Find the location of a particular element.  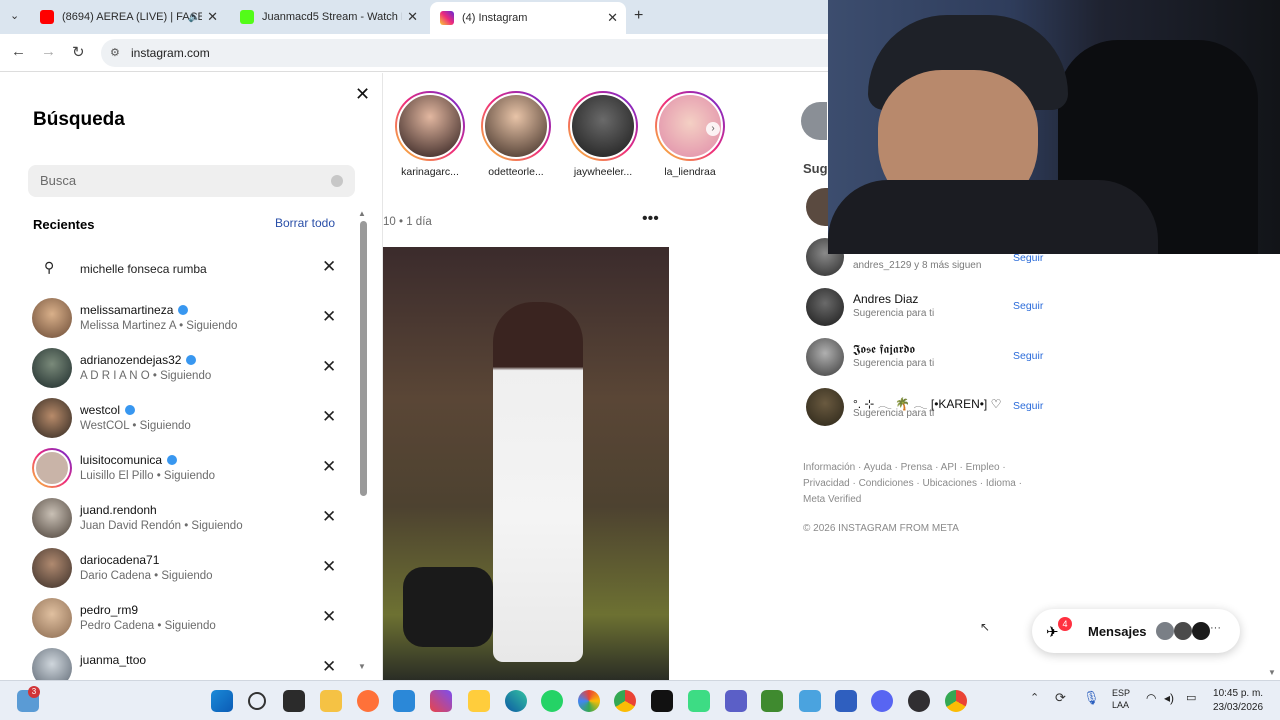

forward-icon: → is located at coordinates (48, 51).